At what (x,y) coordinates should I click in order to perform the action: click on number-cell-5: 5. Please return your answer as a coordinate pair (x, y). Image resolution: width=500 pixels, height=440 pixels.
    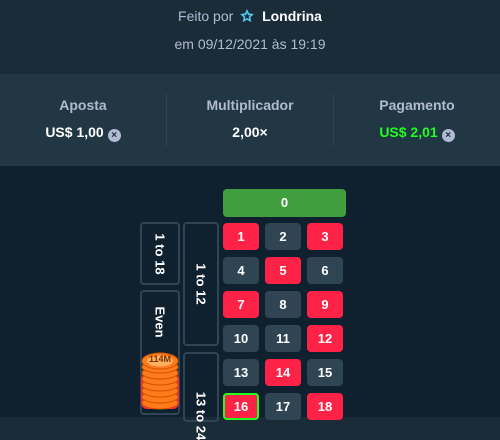
    Looking at the image, I should click on (283, 270).